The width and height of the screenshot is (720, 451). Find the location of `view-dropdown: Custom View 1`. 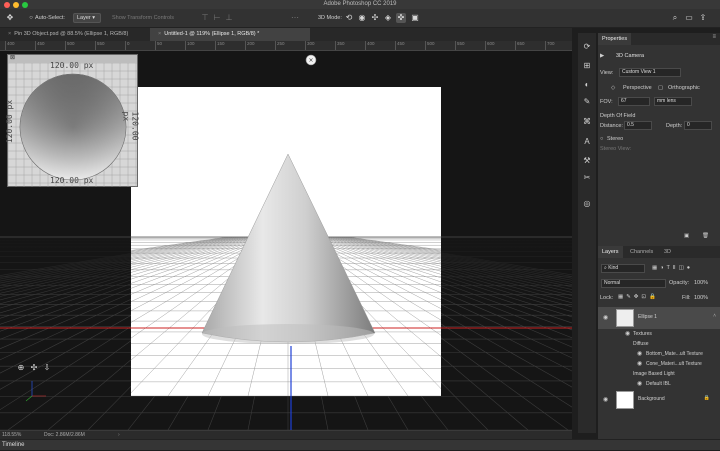

view-dropdown: Custom View 1 is located at coordinates (650, 72).